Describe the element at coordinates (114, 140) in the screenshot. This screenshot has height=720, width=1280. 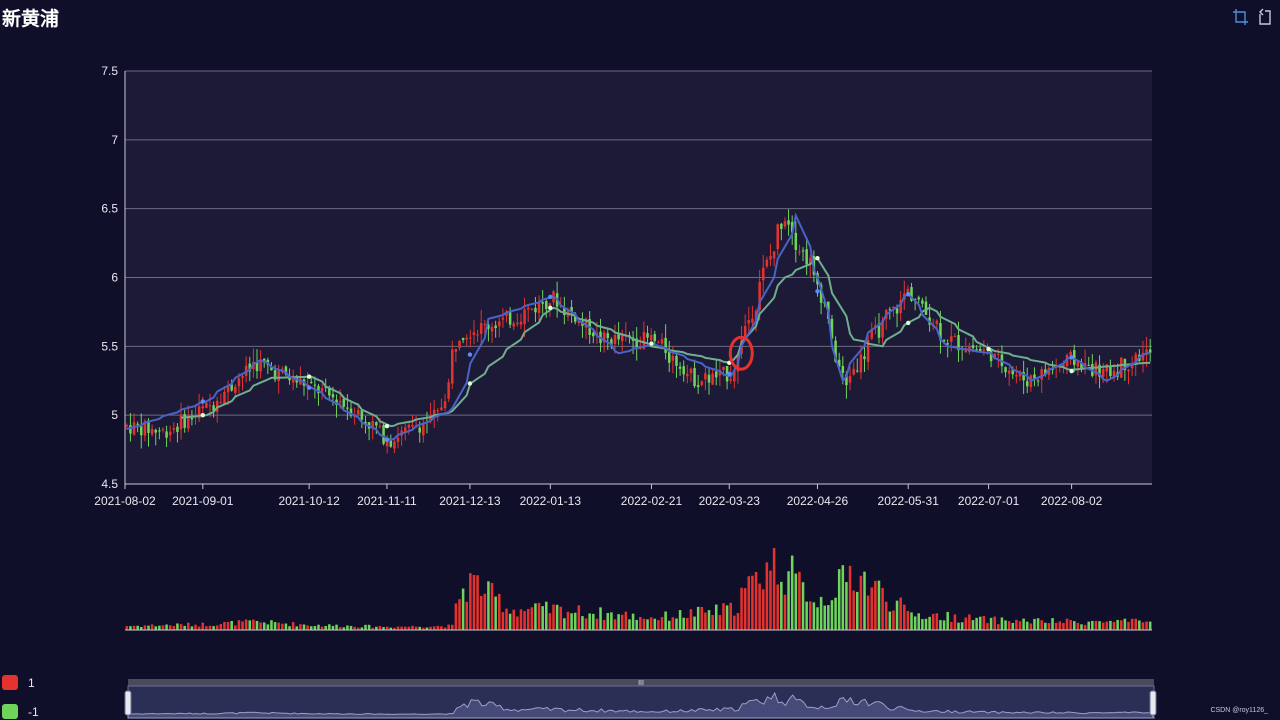
I see `y-tick-label: 7` at that location.